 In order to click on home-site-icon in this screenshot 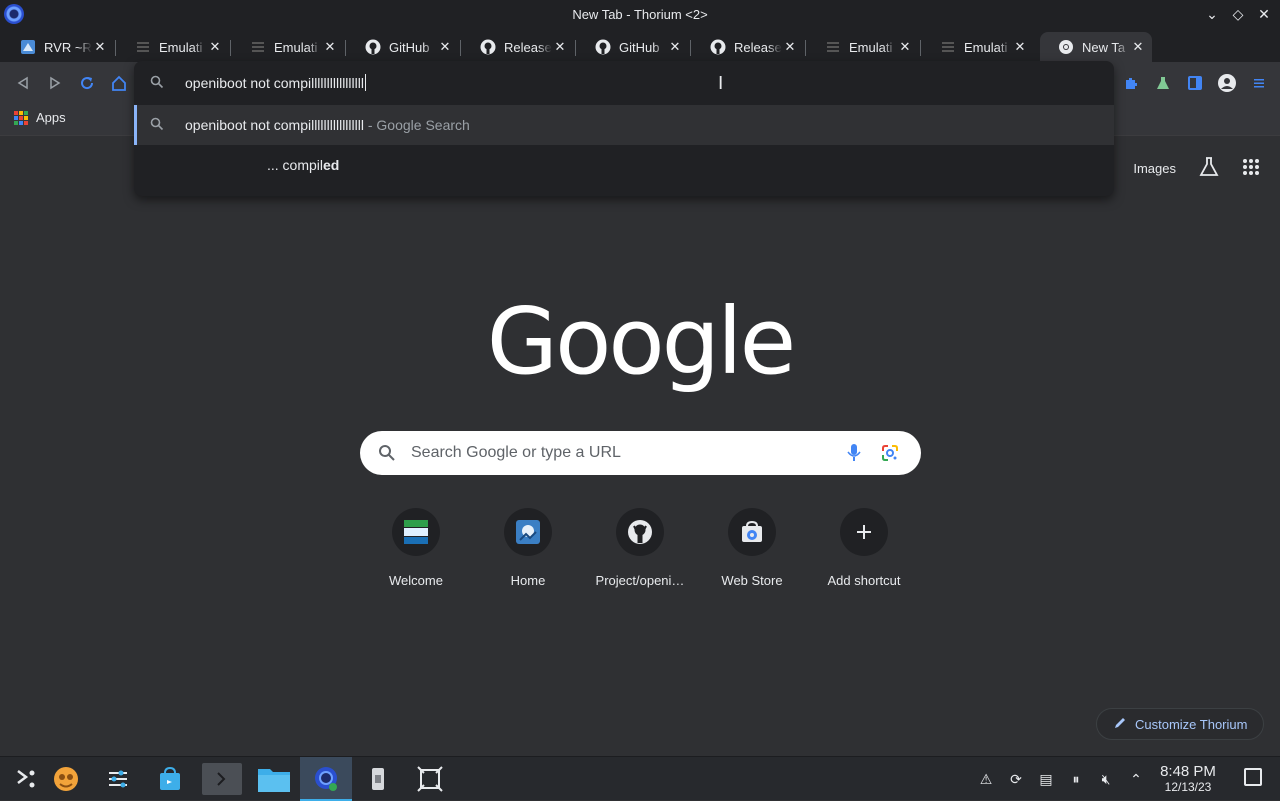, I will do `click(528, 532)`.